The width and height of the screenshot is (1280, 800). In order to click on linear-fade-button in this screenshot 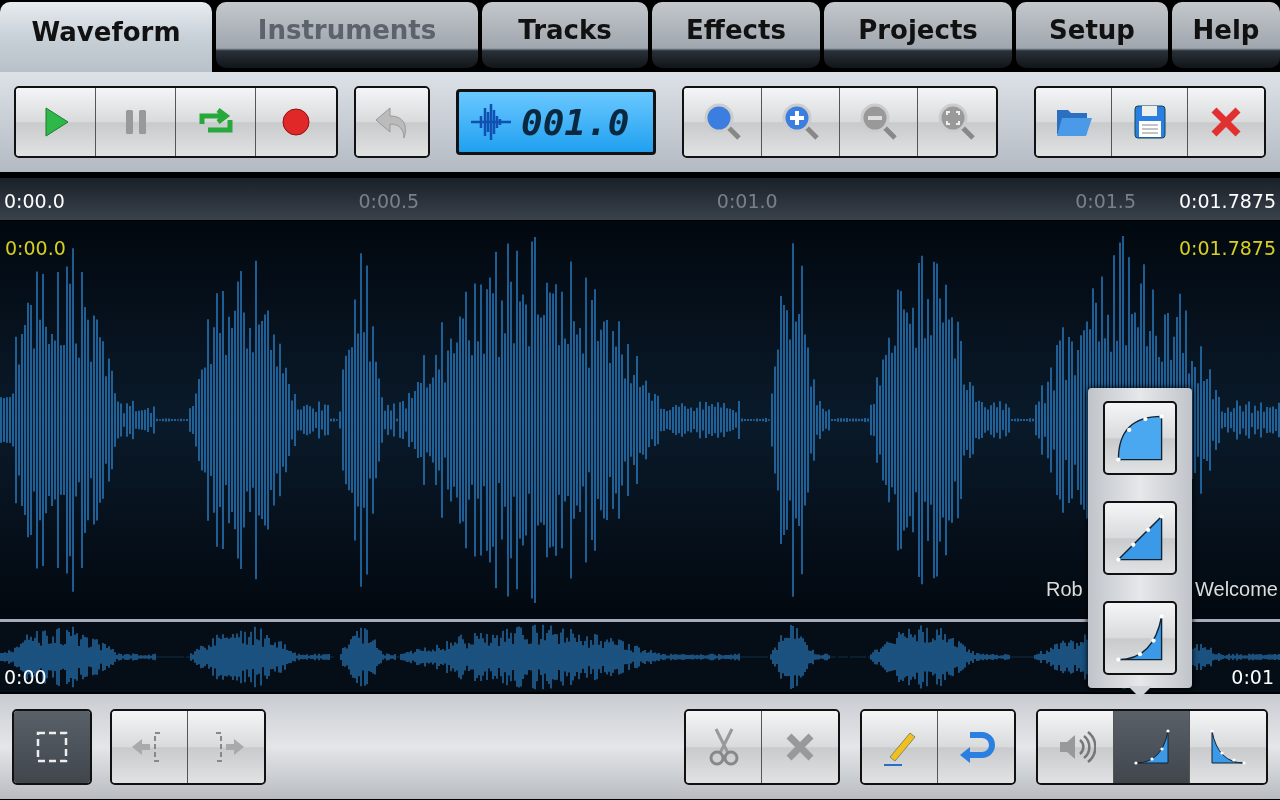, I will do `click(1140, 538)`.